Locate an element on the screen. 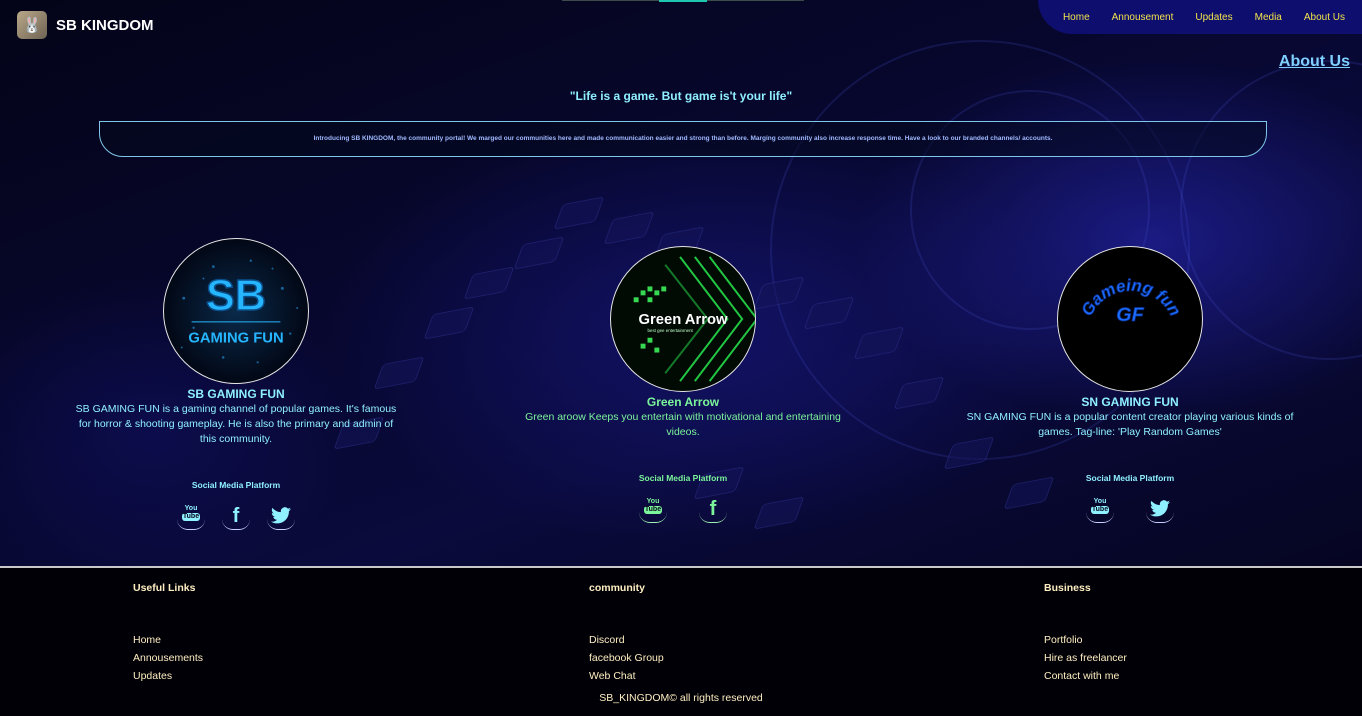  main-nav: Home Annousement Updates Media About Us is located at coordinates (1200, 17).